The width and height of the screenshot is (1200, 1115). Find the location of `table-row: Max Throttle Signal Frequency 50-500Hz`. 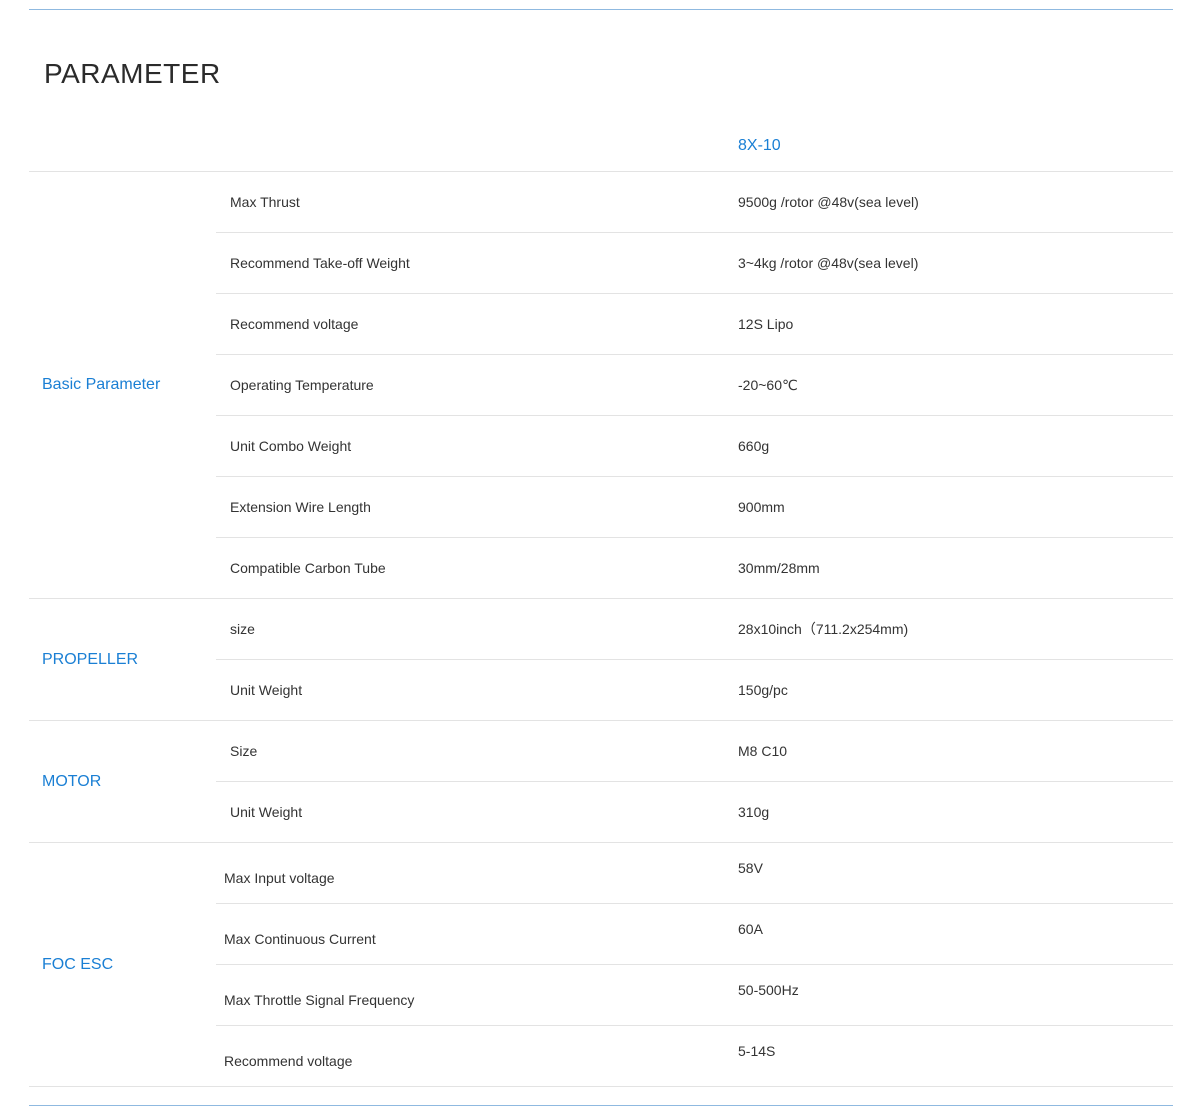

table-row: Max Throttle Signal Frequency 50-500Hz is located at coordinates (694, 995).